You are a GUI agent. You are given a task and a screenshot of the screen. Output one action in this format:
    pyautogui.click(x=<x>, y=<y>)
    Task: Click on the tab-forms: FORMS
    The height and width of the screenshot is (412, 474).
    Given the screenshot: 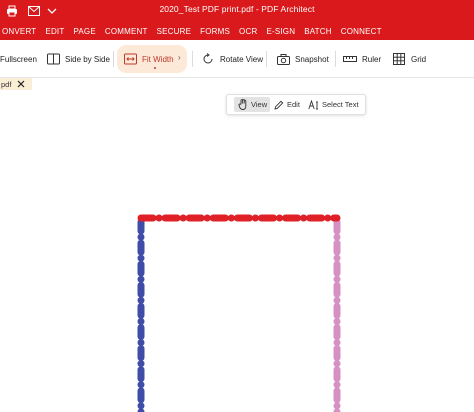 What is the action you would take?
    pyautogui.click(x=215, y=31)
    